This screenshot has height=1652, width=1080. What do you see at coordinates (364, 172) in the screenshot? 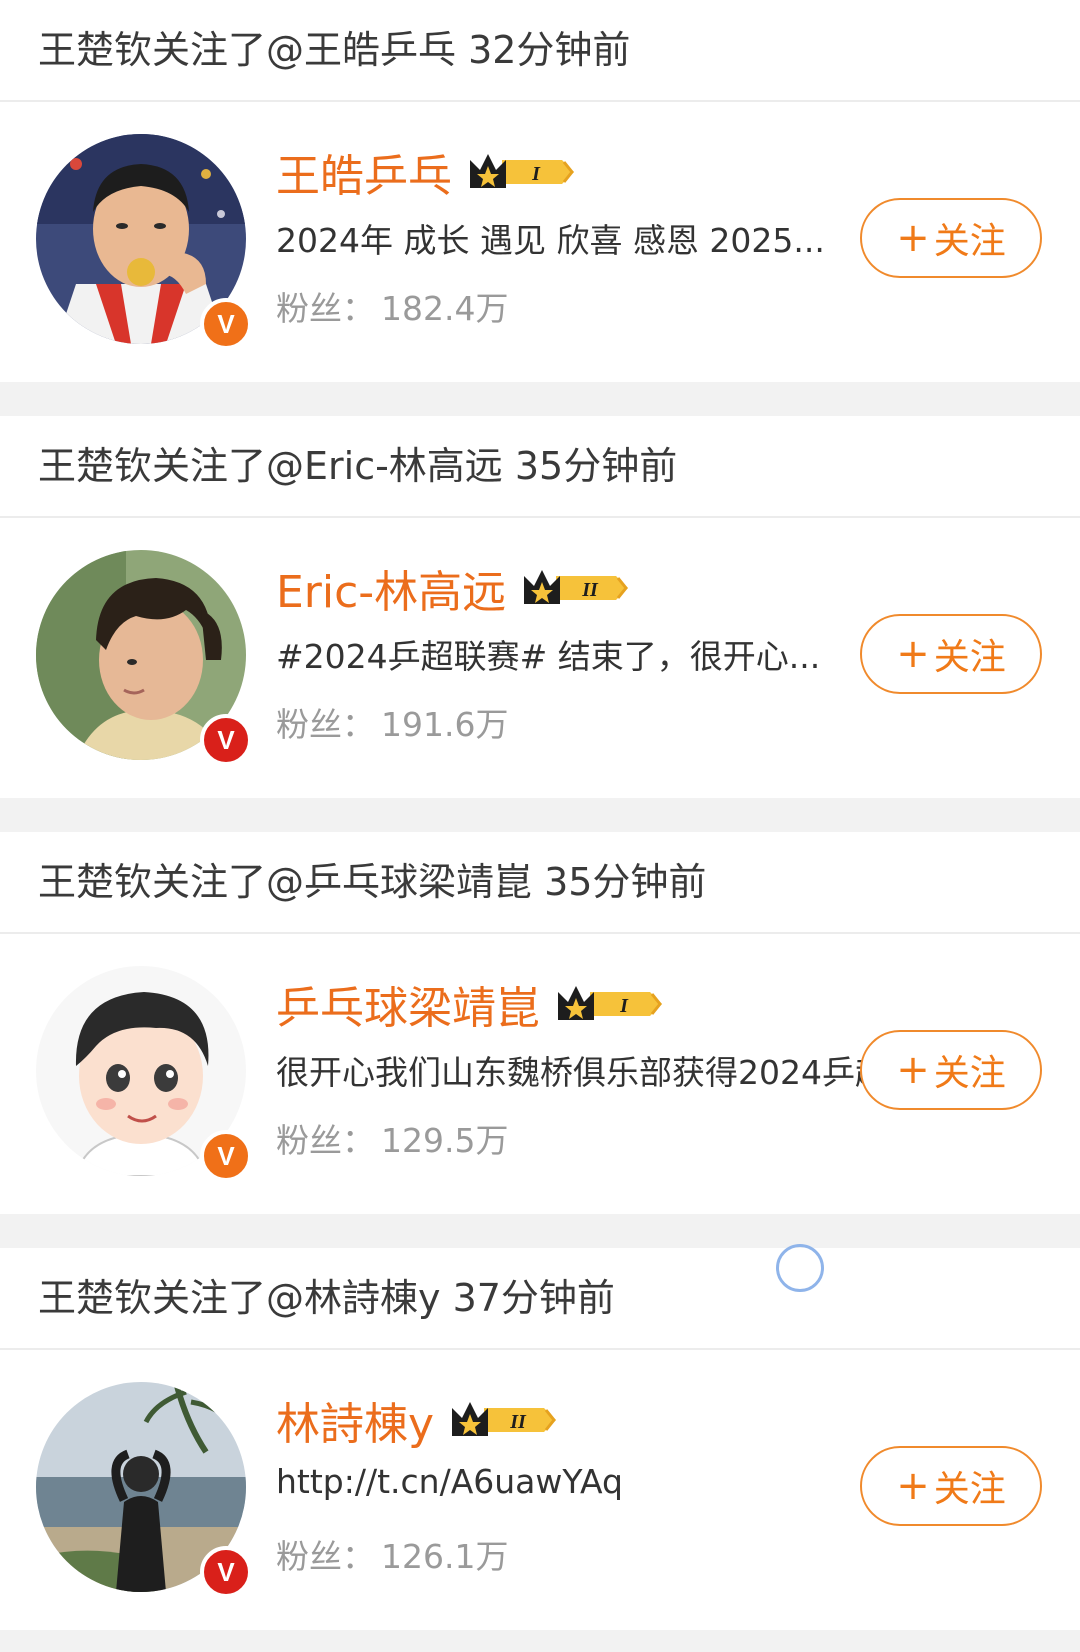
I see `user-name: 王皓乒乓` at bounding box center [364, 172].